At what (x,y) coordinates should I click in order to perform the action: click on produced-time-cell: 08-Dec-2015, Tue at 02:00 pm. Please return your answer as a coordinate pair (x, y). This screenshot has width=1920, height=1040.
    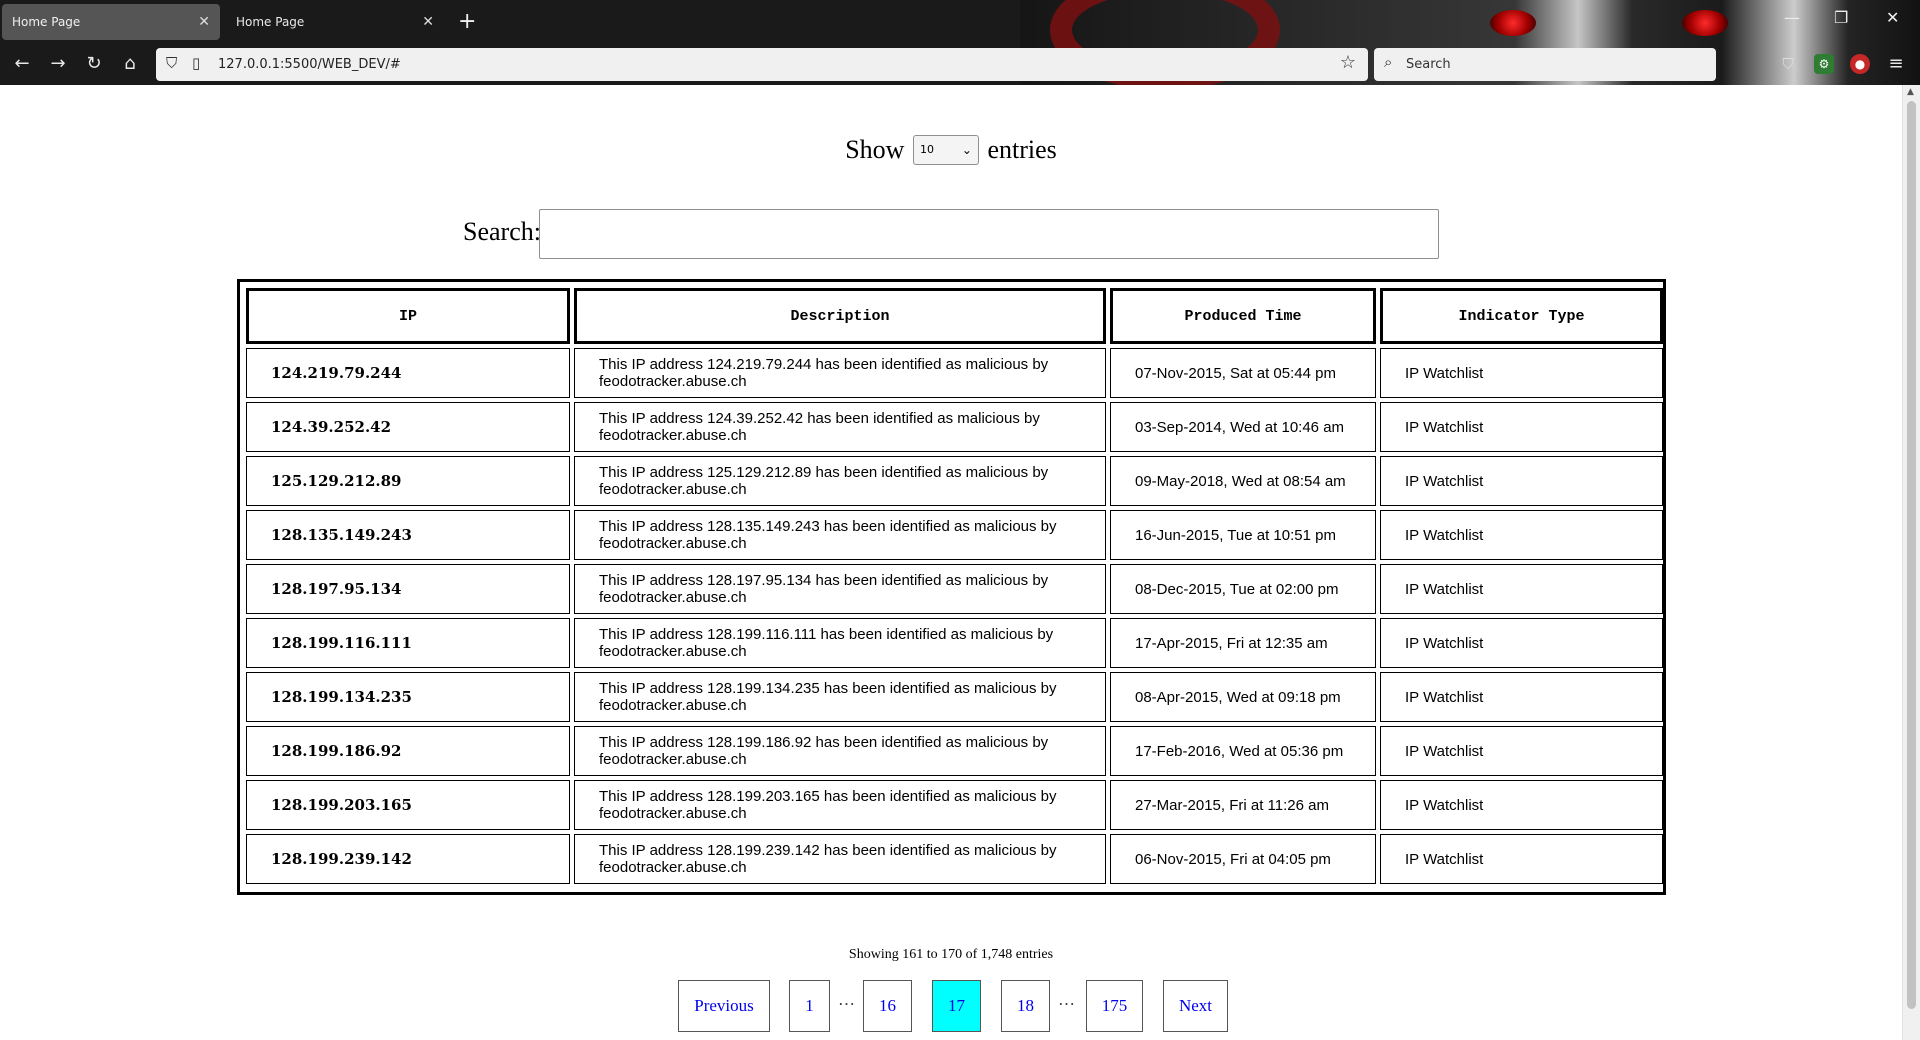
    Looking at the image, I should click on (1243, 589).